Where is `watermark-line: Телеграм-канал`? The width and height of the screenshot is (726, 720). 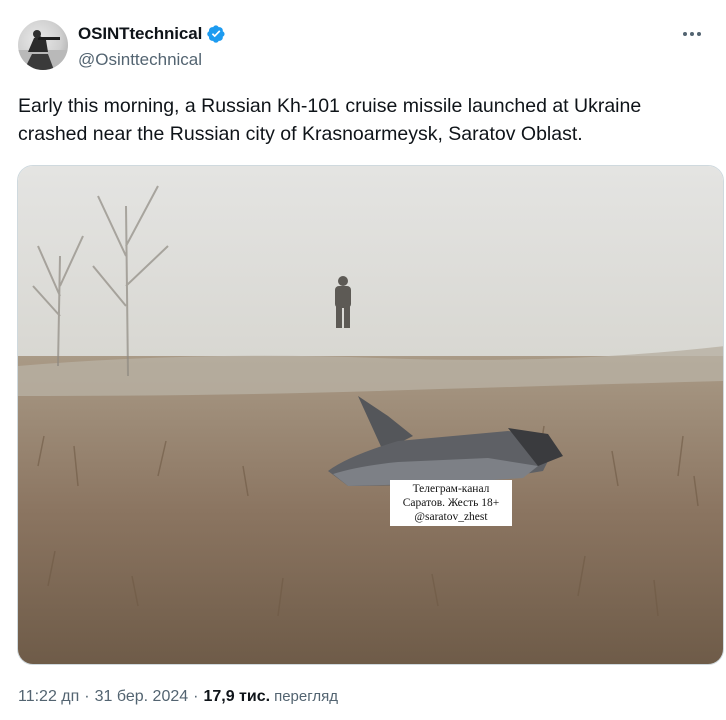
watermark-line: Телеграм-канал is located at coordinates (451, 489).